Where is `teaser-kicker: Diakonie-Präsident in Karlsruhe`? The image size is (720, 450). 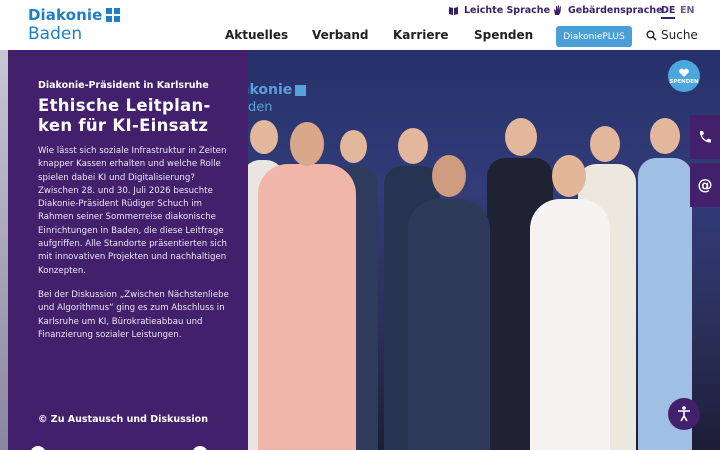
teaser-kicker: Diakonie-Präsident in Karlsruhe is located at coordinates (123, 85).